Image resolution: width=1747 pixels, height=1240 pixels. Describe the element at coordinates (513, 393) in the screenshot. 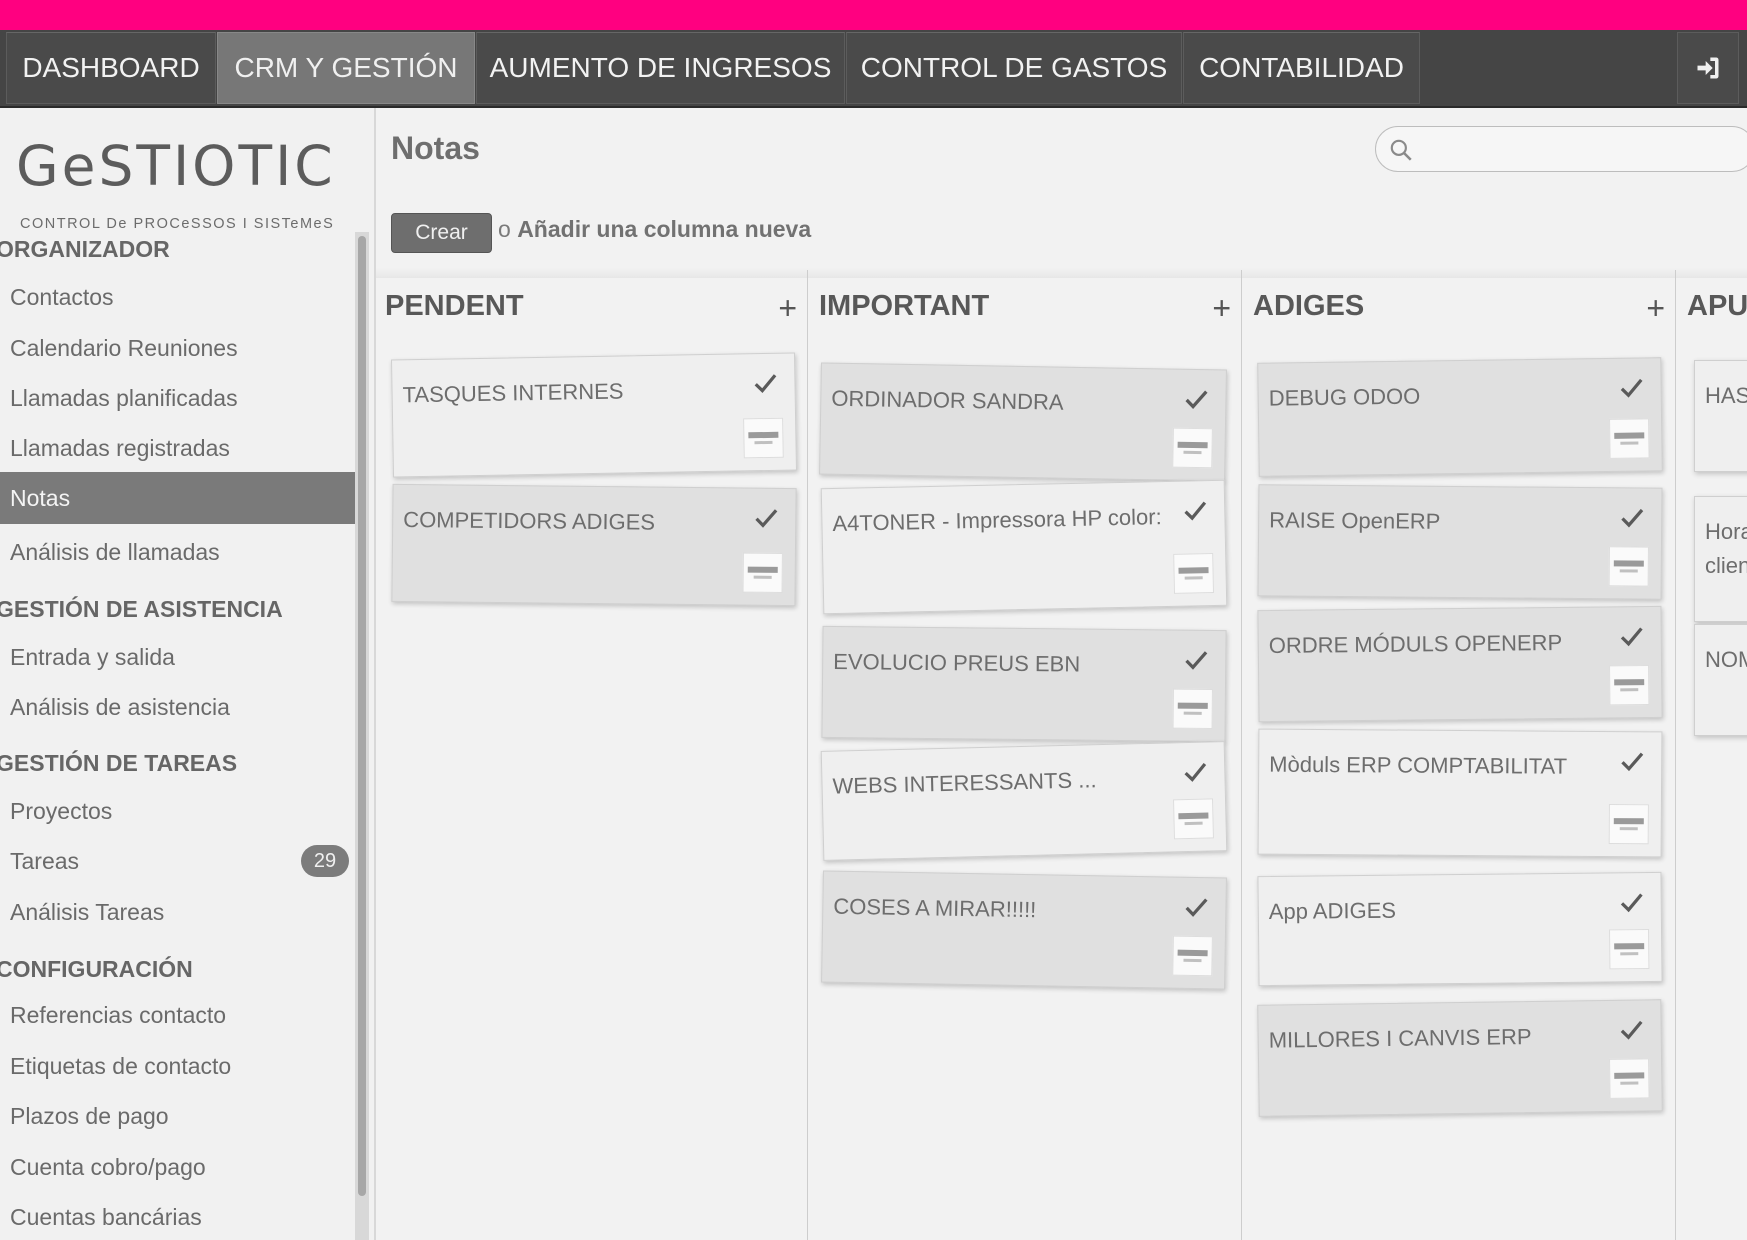

I see `note-title: TASQUES INTERNES` at that location.